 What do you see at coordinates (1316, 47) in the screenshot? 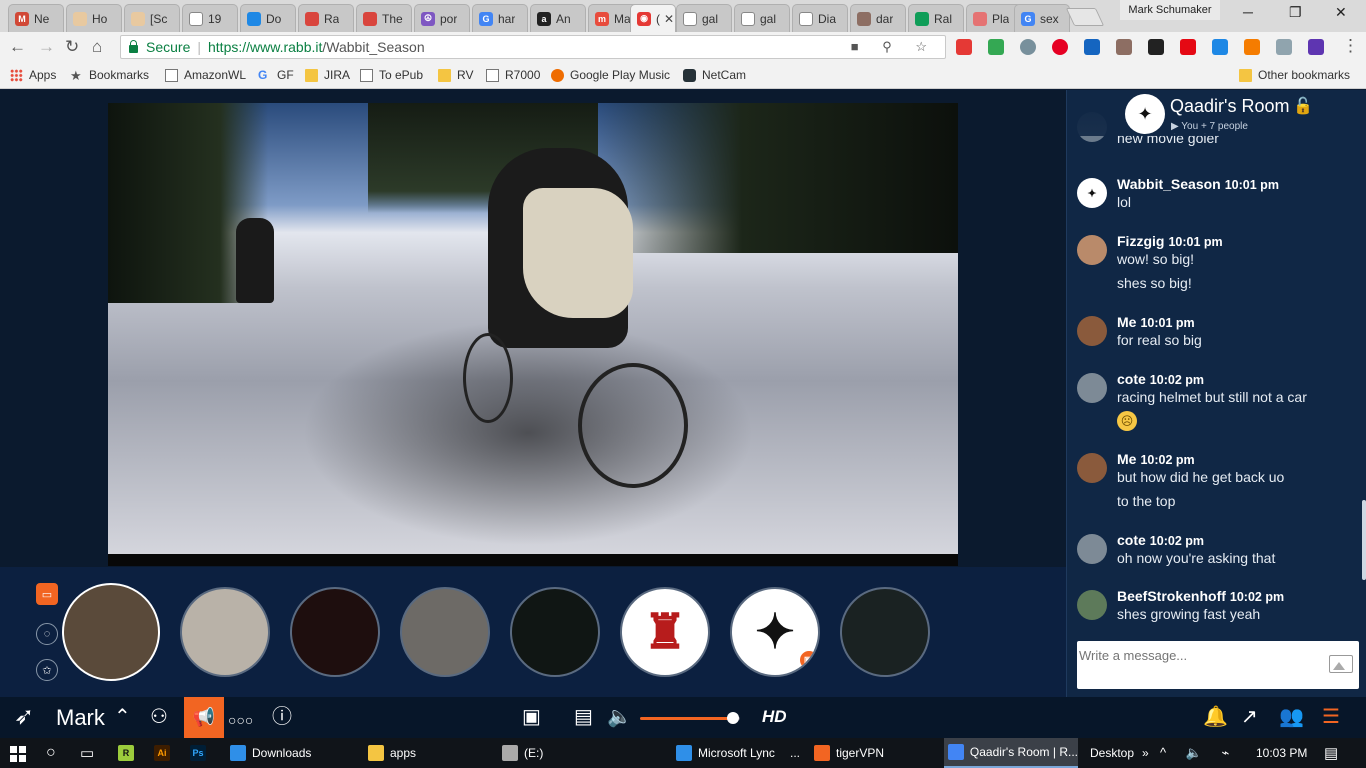
I see `extension-purple-icon` at bounding box center [1316, 47].